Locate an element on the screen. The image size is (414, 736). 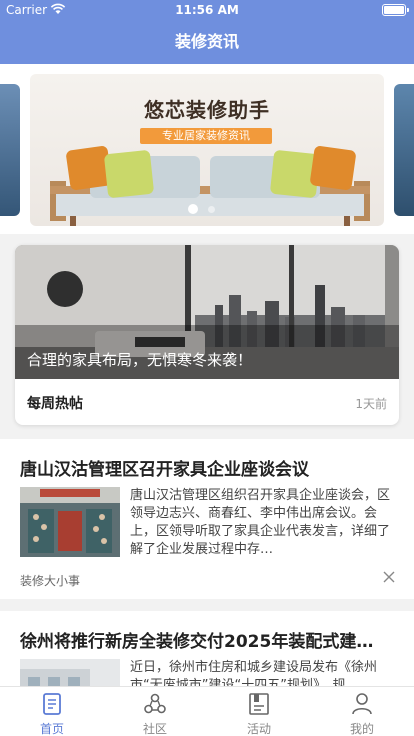
banner-title: 悠芯装修助手 is located at coordinates (207, 110).